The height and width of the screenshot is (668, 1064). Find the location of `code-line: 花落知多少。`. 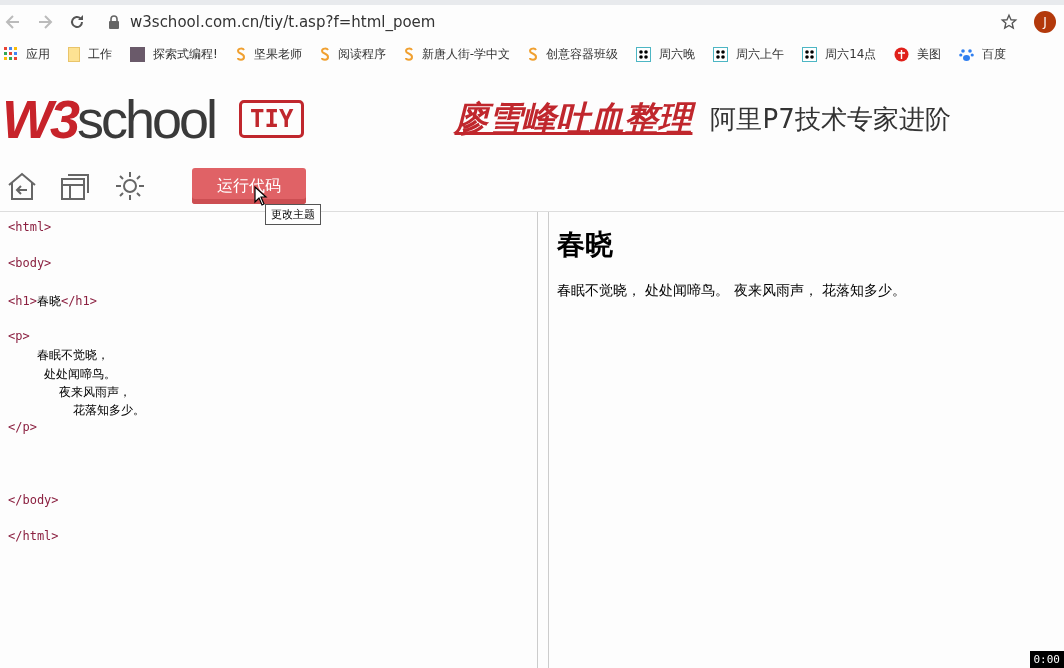

code-line: 花落知多少。 is located at coordinates (109, 409).